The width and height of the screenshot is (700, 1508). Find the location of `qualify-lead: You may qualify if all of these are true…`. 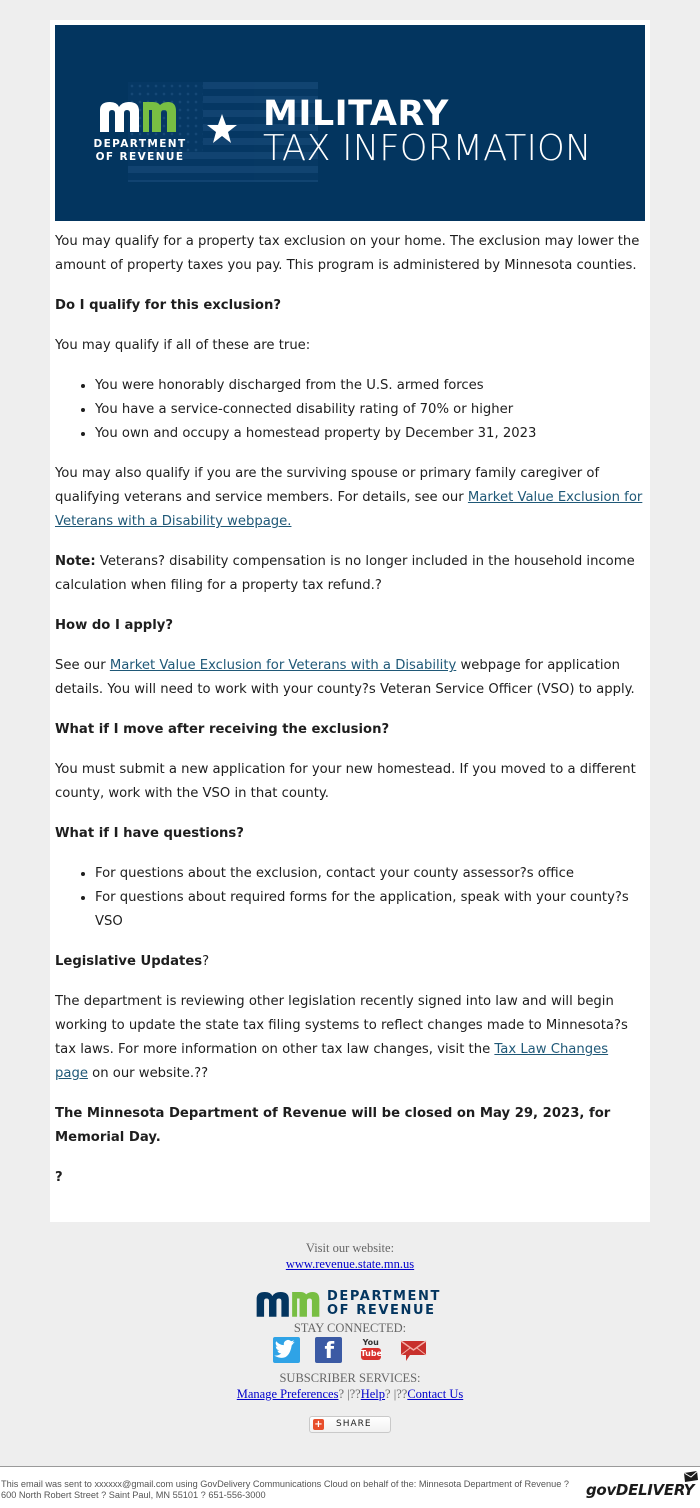

qualify-lead: You may qualify if all of these are true… is located at coordinates (183, 345).